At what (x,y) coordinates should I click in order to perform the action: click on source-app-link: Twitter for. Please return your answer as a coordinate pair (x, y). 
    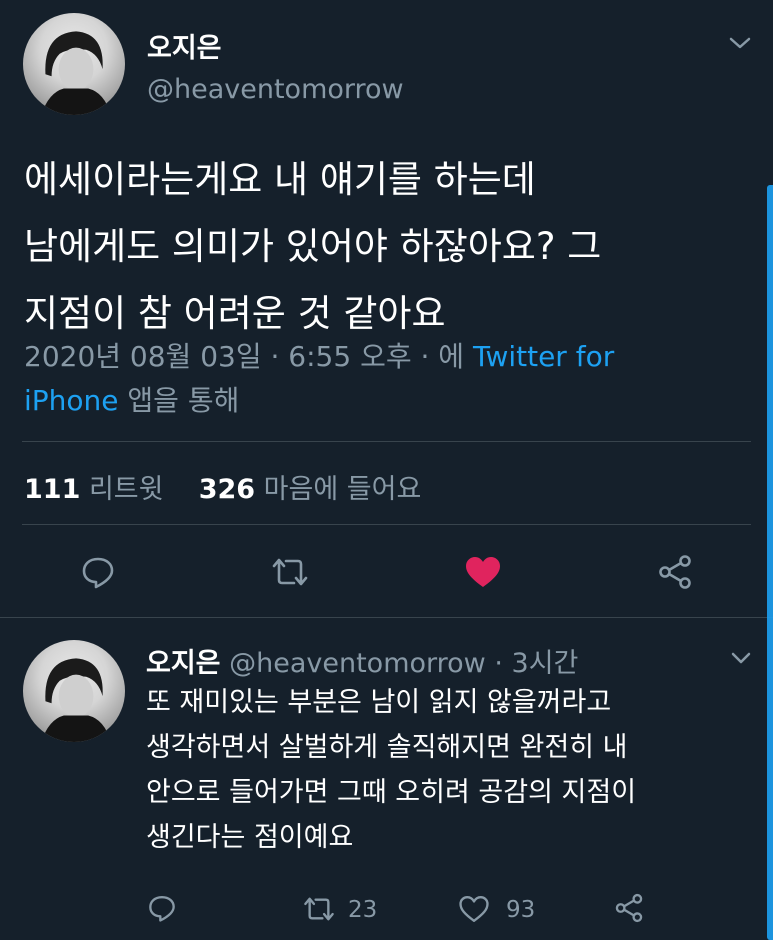
    Looking at the image, I should click on (543, 356).